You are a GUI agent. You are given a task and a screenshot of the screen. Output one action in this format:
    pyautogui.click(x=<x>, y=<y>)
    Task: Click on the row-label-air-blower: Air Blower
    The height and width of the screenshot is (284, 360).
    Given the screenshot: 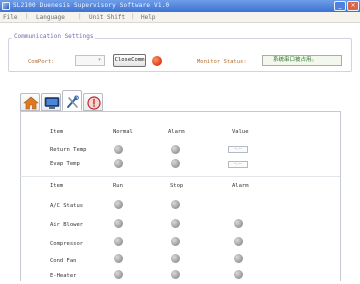 What is the action you would take?
    pyautogui.click(x=67, y=225)
    